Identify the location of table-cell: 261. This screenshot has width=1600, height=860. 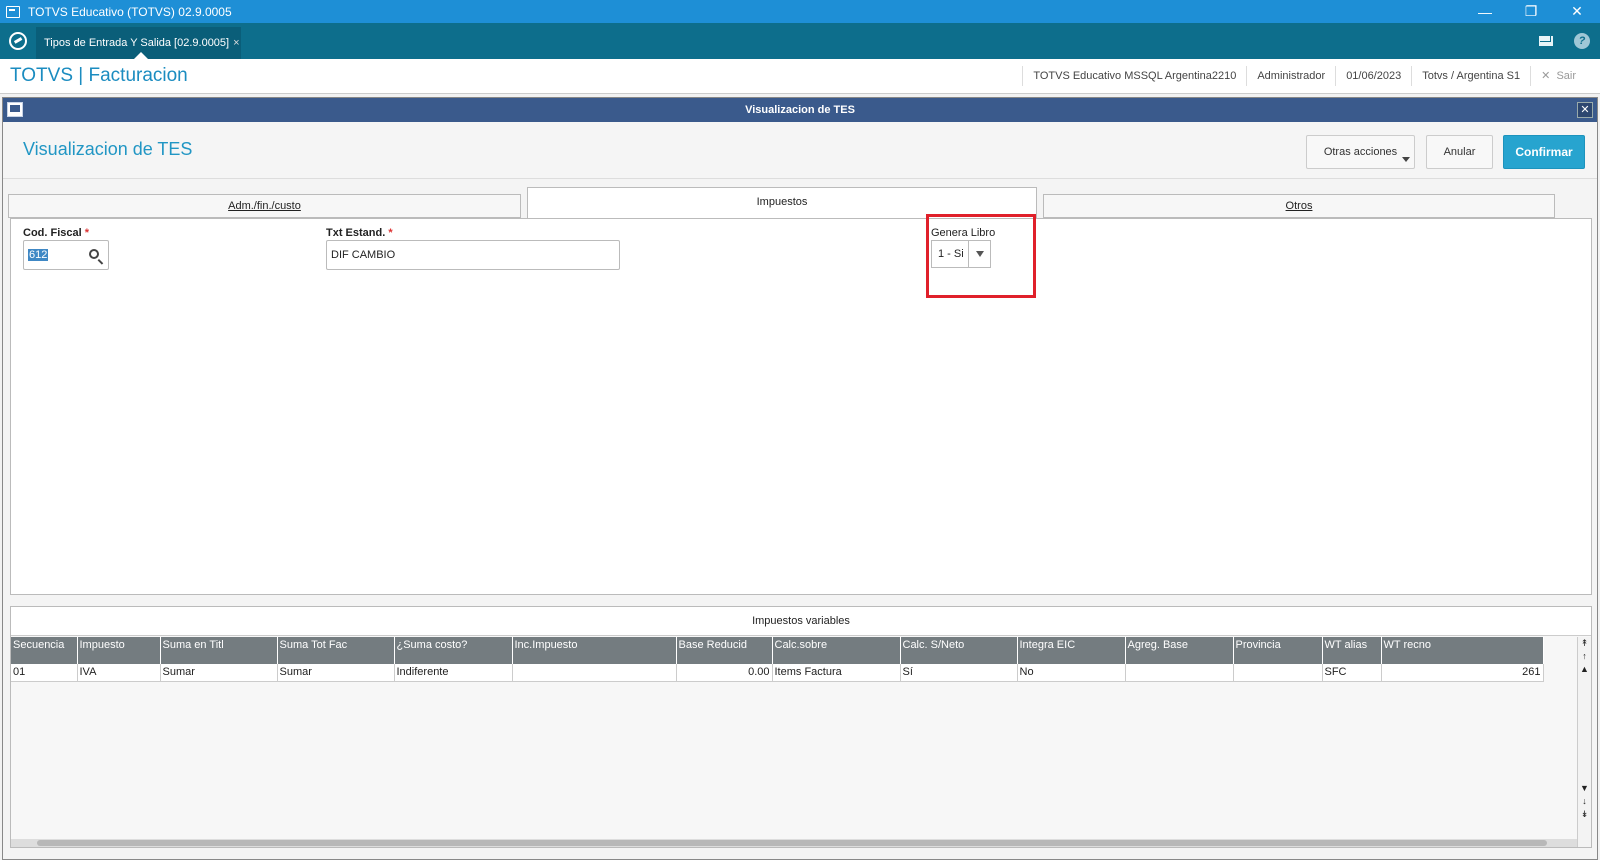
(1462, 673).